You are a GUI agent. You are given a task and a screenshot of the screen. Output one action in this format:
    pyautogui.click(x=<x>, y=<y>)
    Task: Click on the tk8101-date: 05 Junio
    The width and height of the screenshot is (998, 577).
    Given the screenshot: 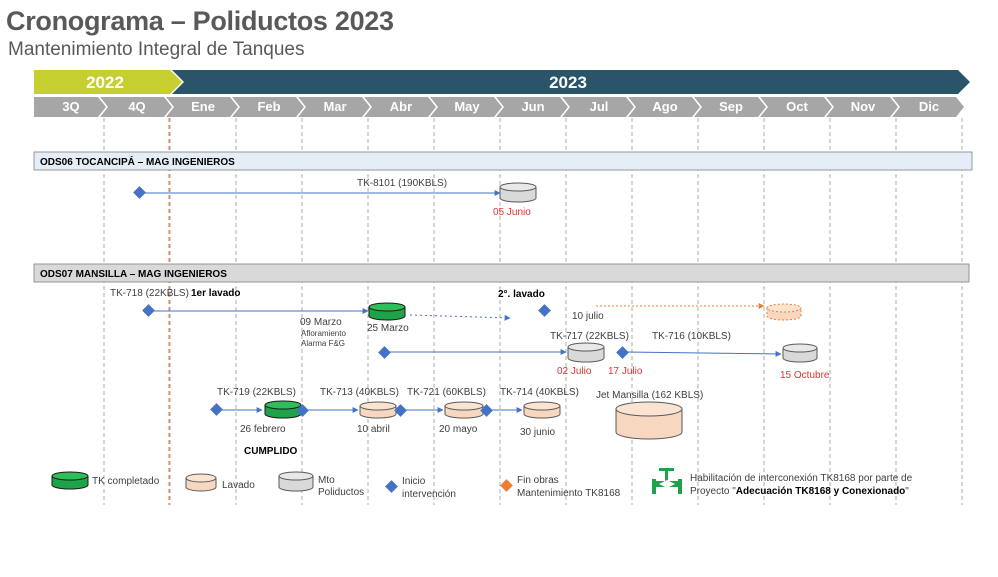 What is the action you would take?
    pyautogui.click(x=512, y=212)
    